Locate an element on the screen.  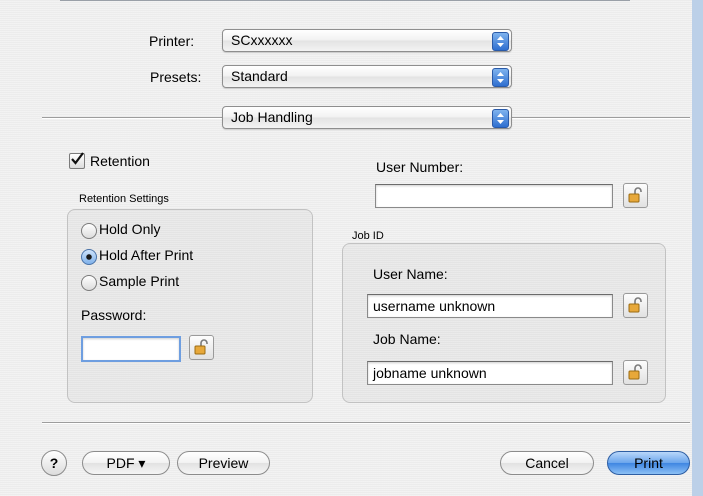
cancel-button: Cancel is located at coordinates (547, 463).